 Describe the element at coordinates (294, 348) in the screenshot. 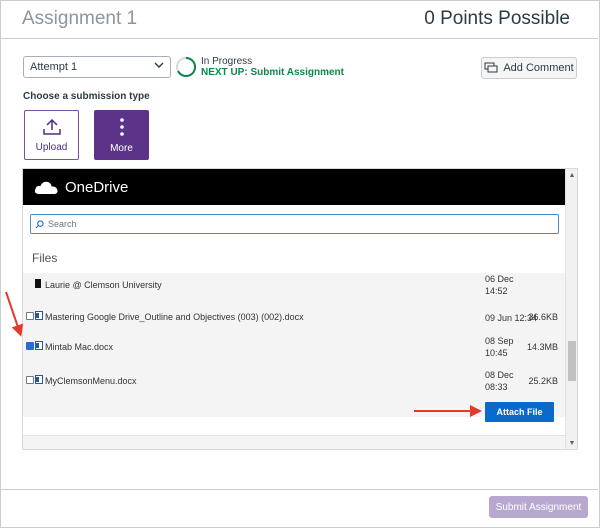

I see `file-row-mintab-mac: Mintab Mac.docx 08 Sep 10:45 14.3MB` at that location.